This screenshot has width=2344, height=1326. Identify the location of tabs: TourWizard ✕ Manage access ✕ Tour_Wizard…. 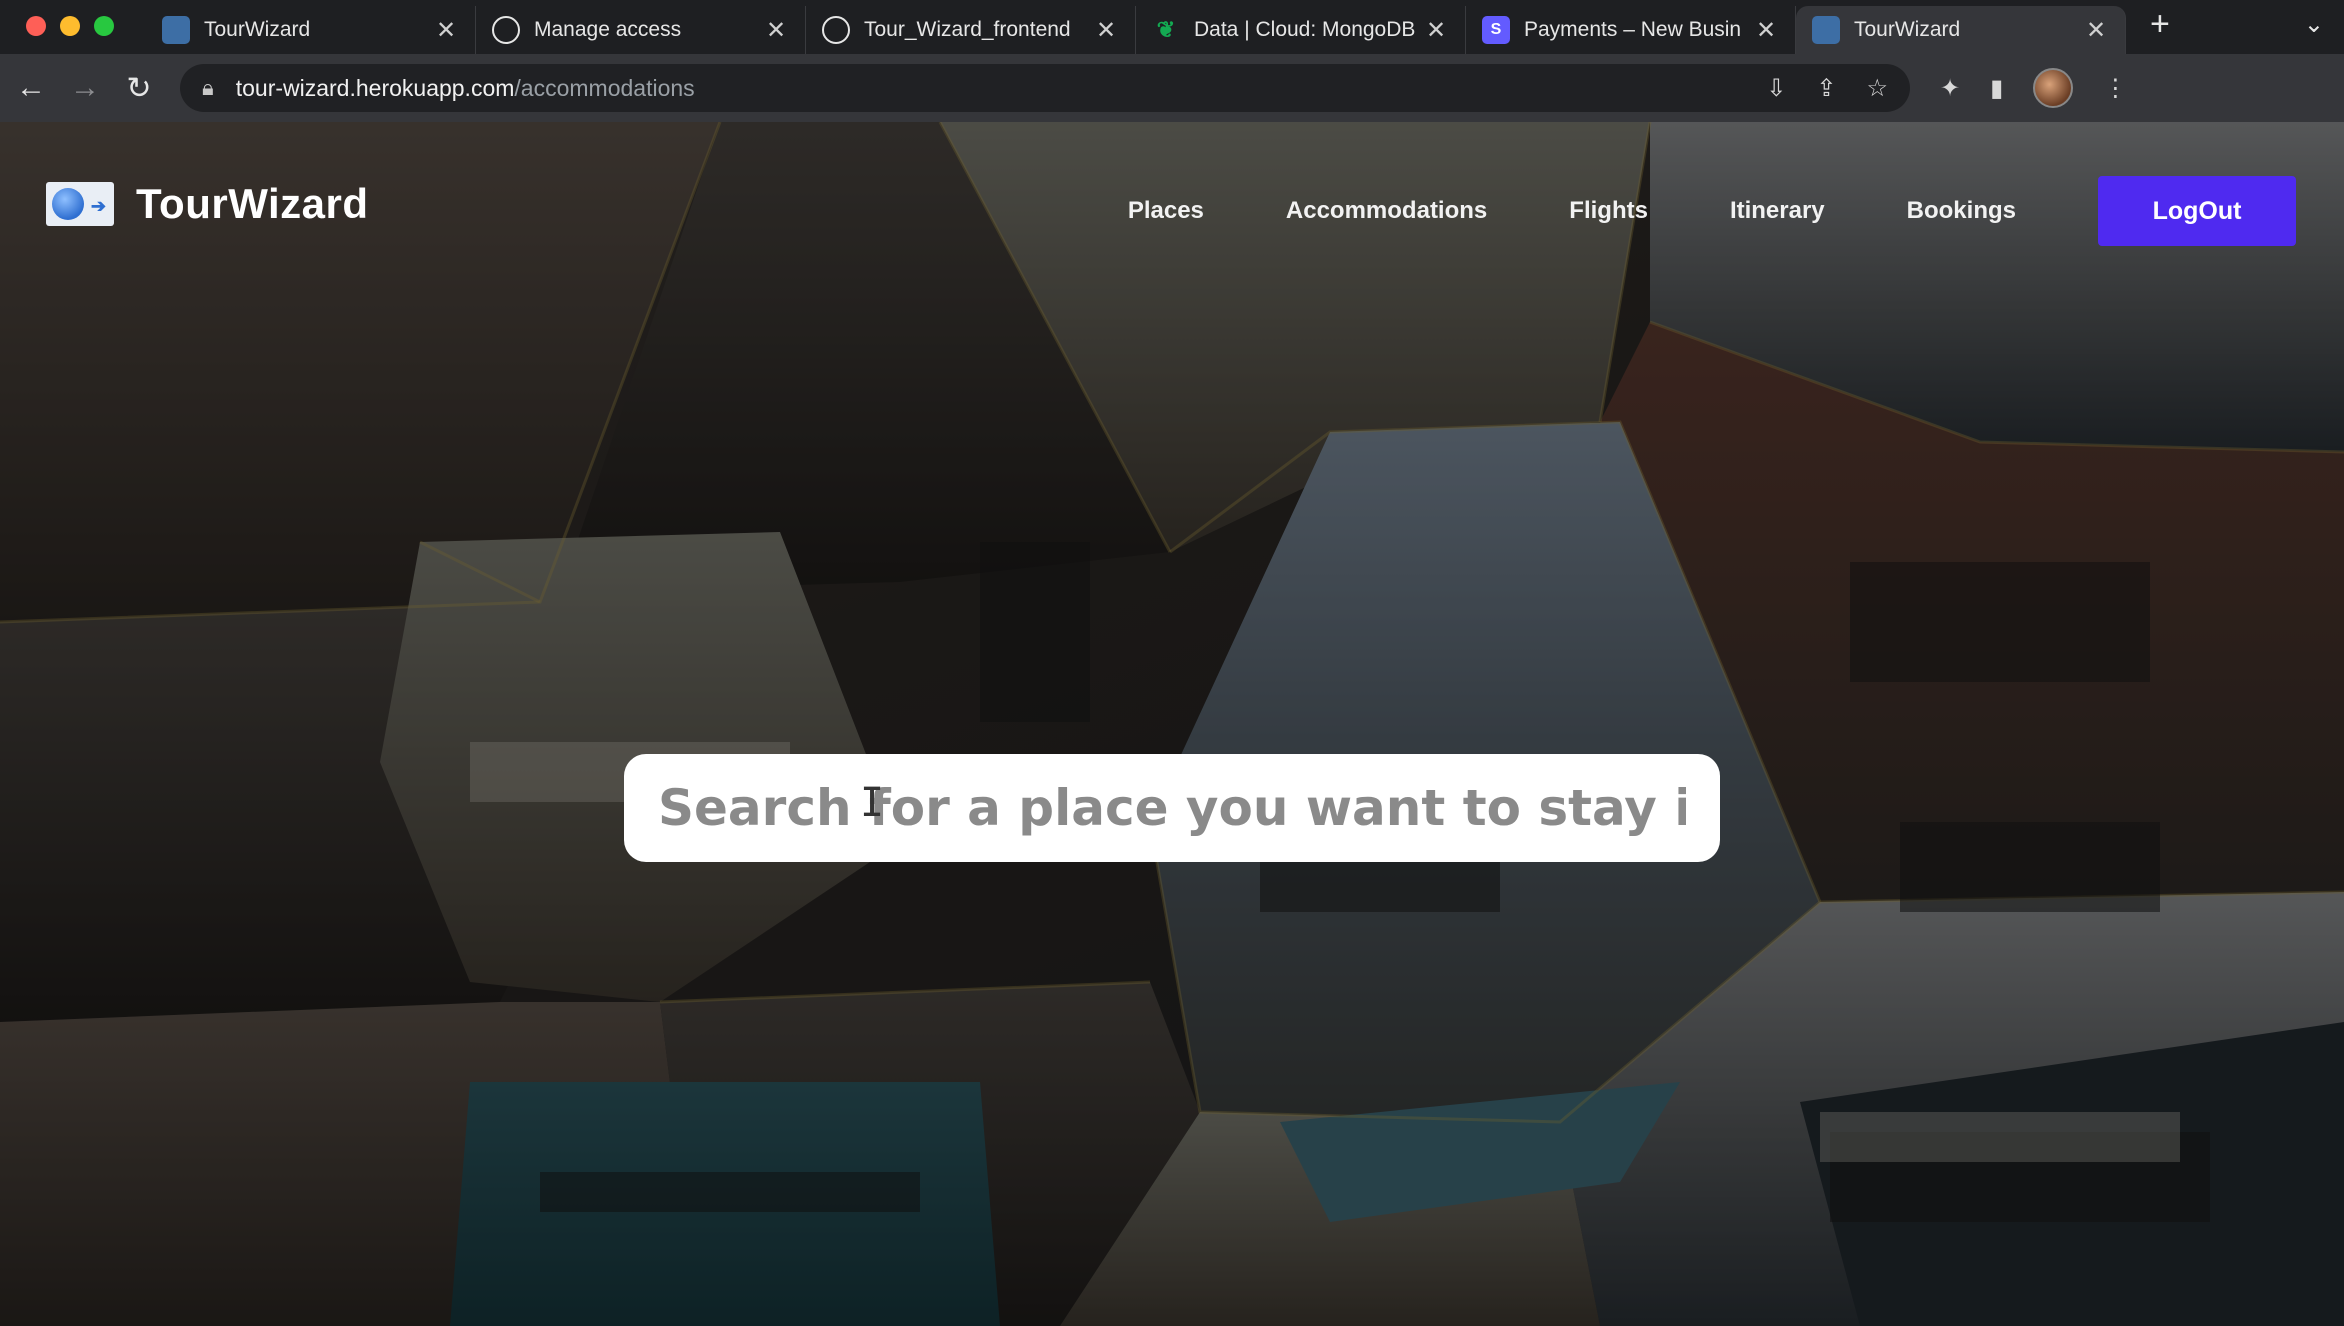
(1136, 30).